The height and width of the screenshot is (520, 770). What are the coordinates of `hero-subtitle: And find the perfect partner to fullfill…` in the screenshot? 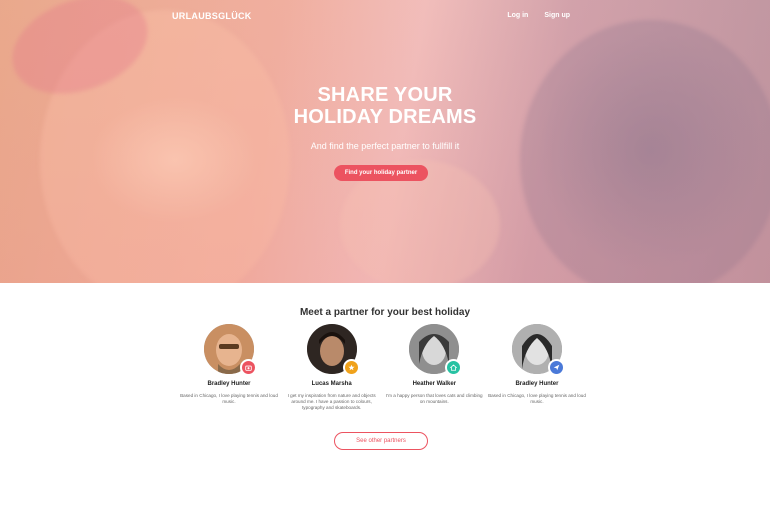 It's located at (385, 146).